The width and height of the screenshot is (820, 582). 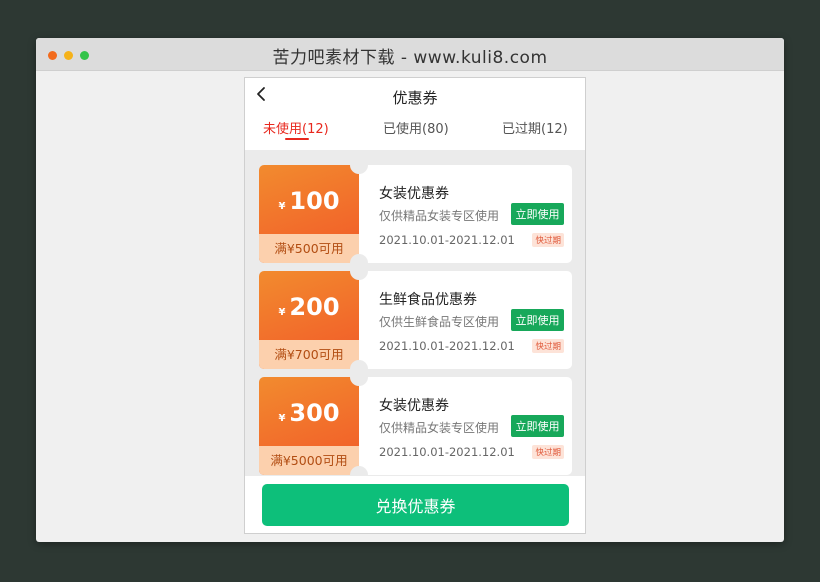 I want to click on page-title: 优惠券, so click(x=415, y=98).